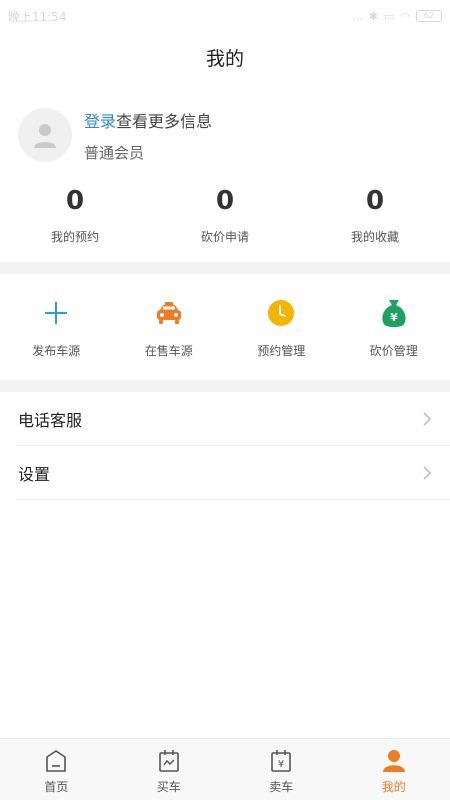 This screenshot has height=800, width=450. What do you see at coordinates (100, 121) in the screenshot?
I see `login-link: 登录` at bounding box center [100, 121].